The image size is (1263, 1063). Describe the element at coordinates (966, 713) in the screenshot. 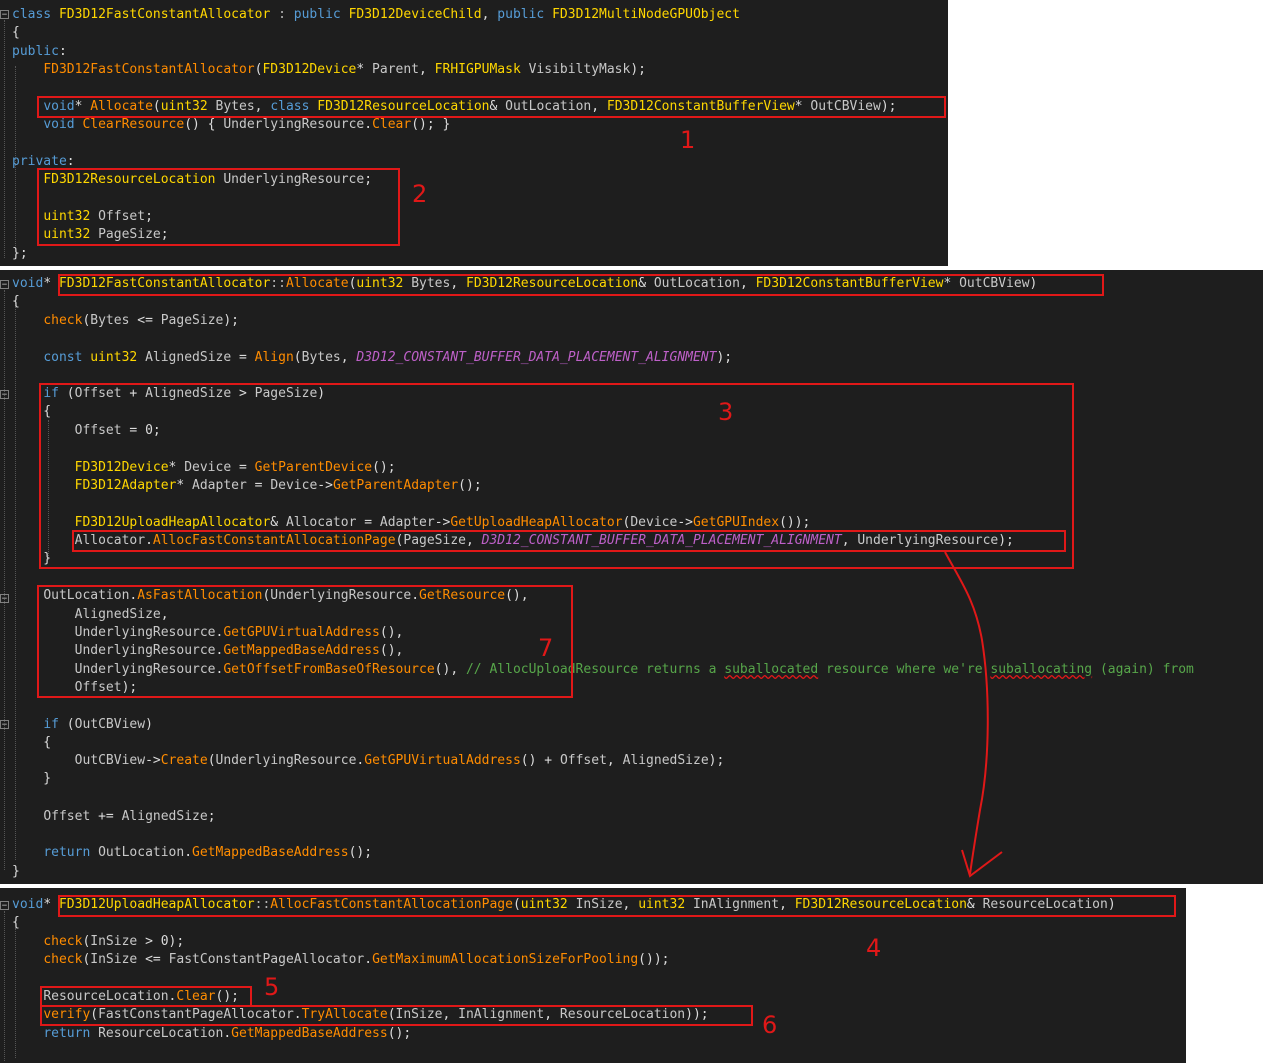

I see `arrow-shaft` at that location.